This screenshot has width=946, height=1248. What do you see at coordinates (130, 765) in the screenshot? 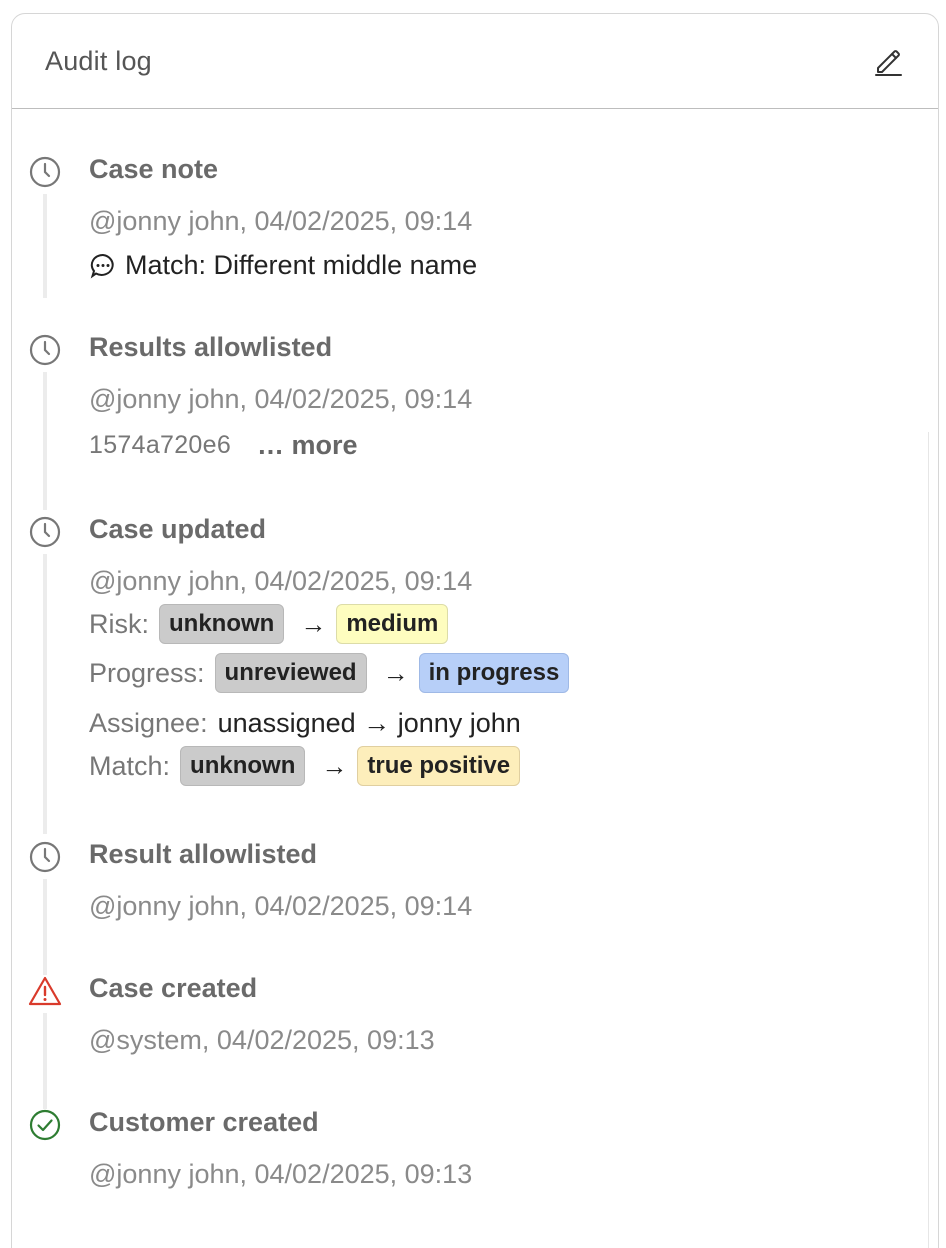
I see `match-label: Match:` at bounding box center [130, 765].